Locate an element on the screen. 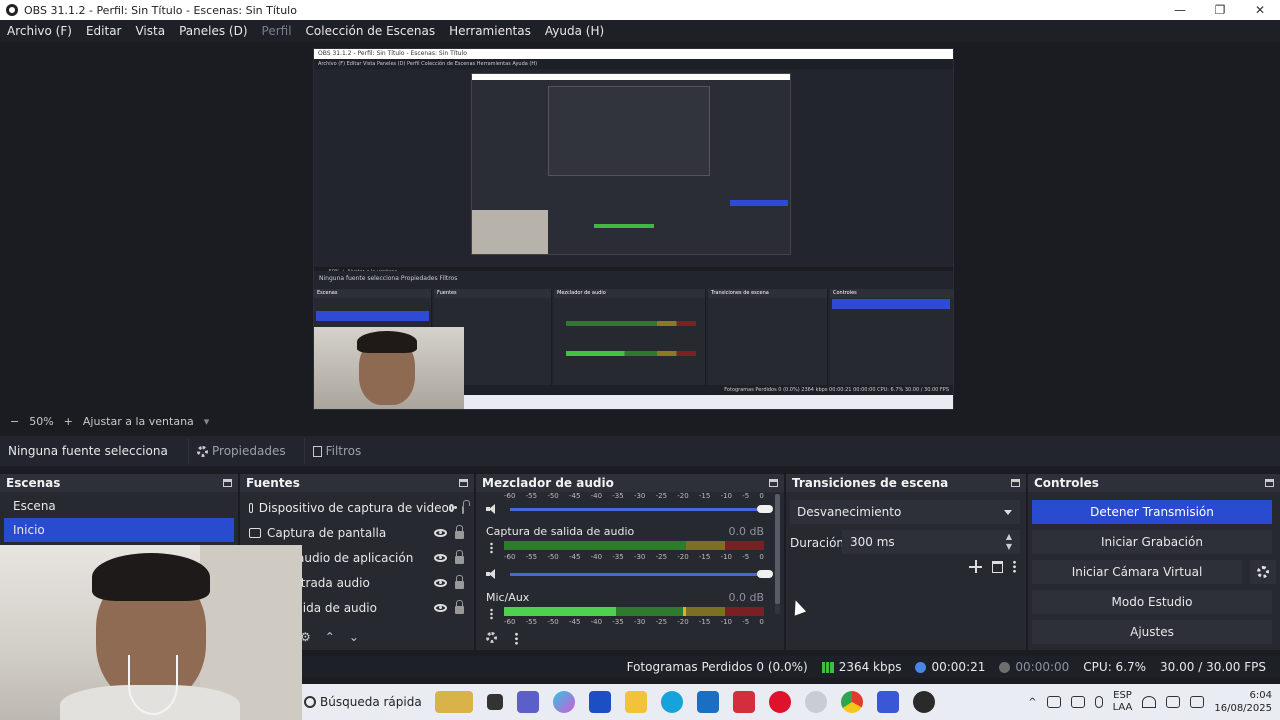 The image size is (1280, 720). chevron-up-icon: ^ is located at coordinates (1032, 702).